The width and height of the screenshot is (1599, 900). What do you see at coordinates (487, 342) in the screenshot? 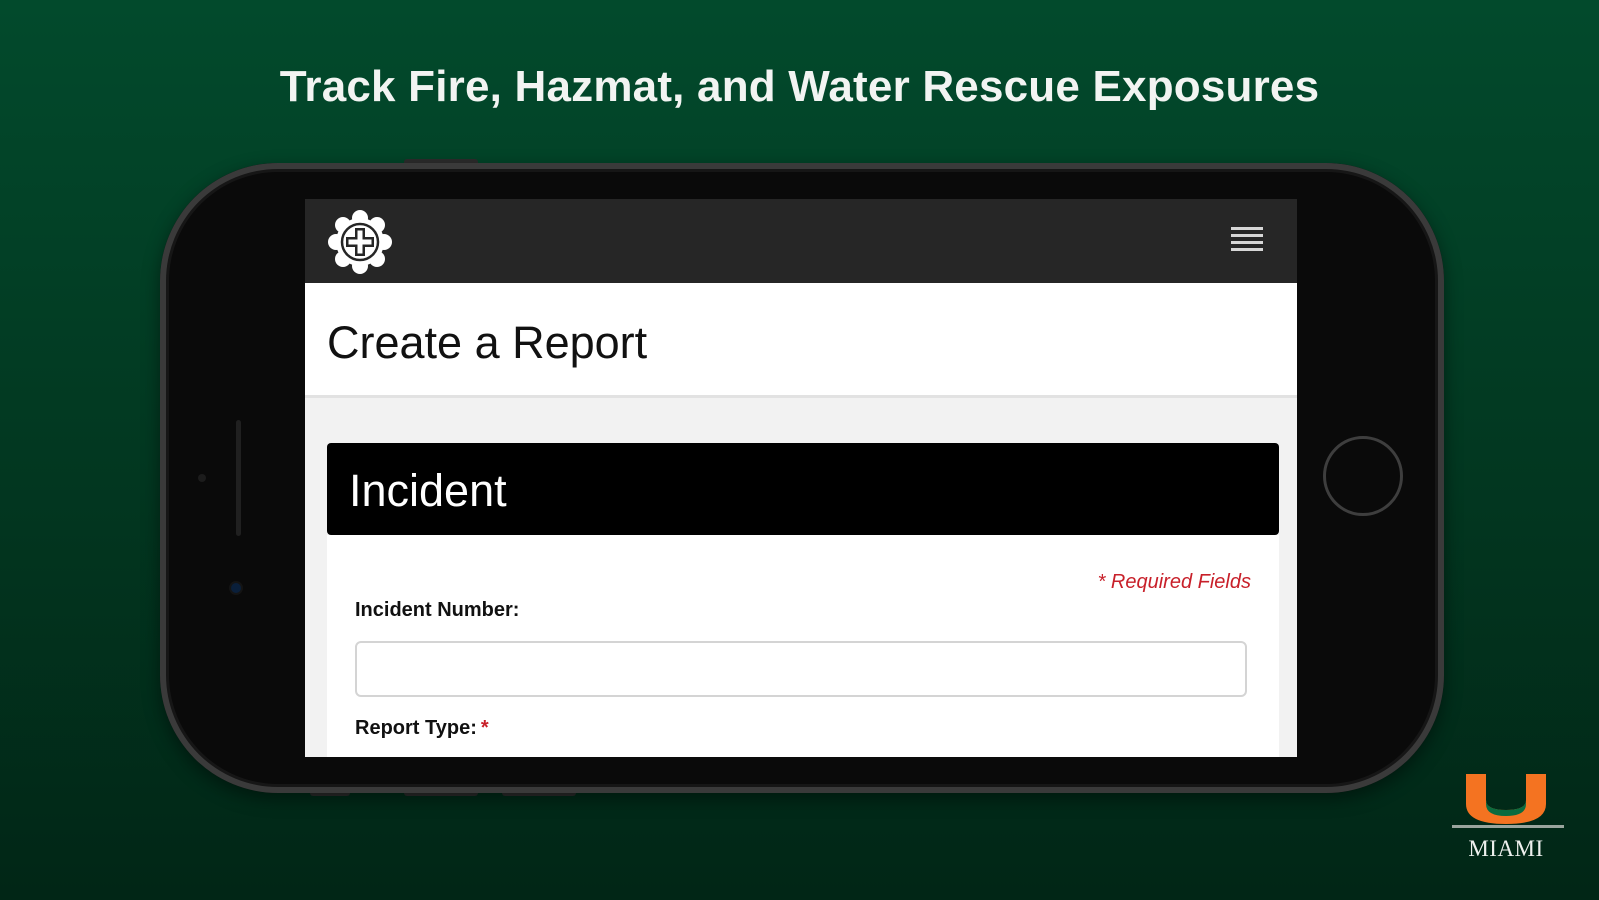
I see `page-title: Create a Report` at bounding box center [487, 342].